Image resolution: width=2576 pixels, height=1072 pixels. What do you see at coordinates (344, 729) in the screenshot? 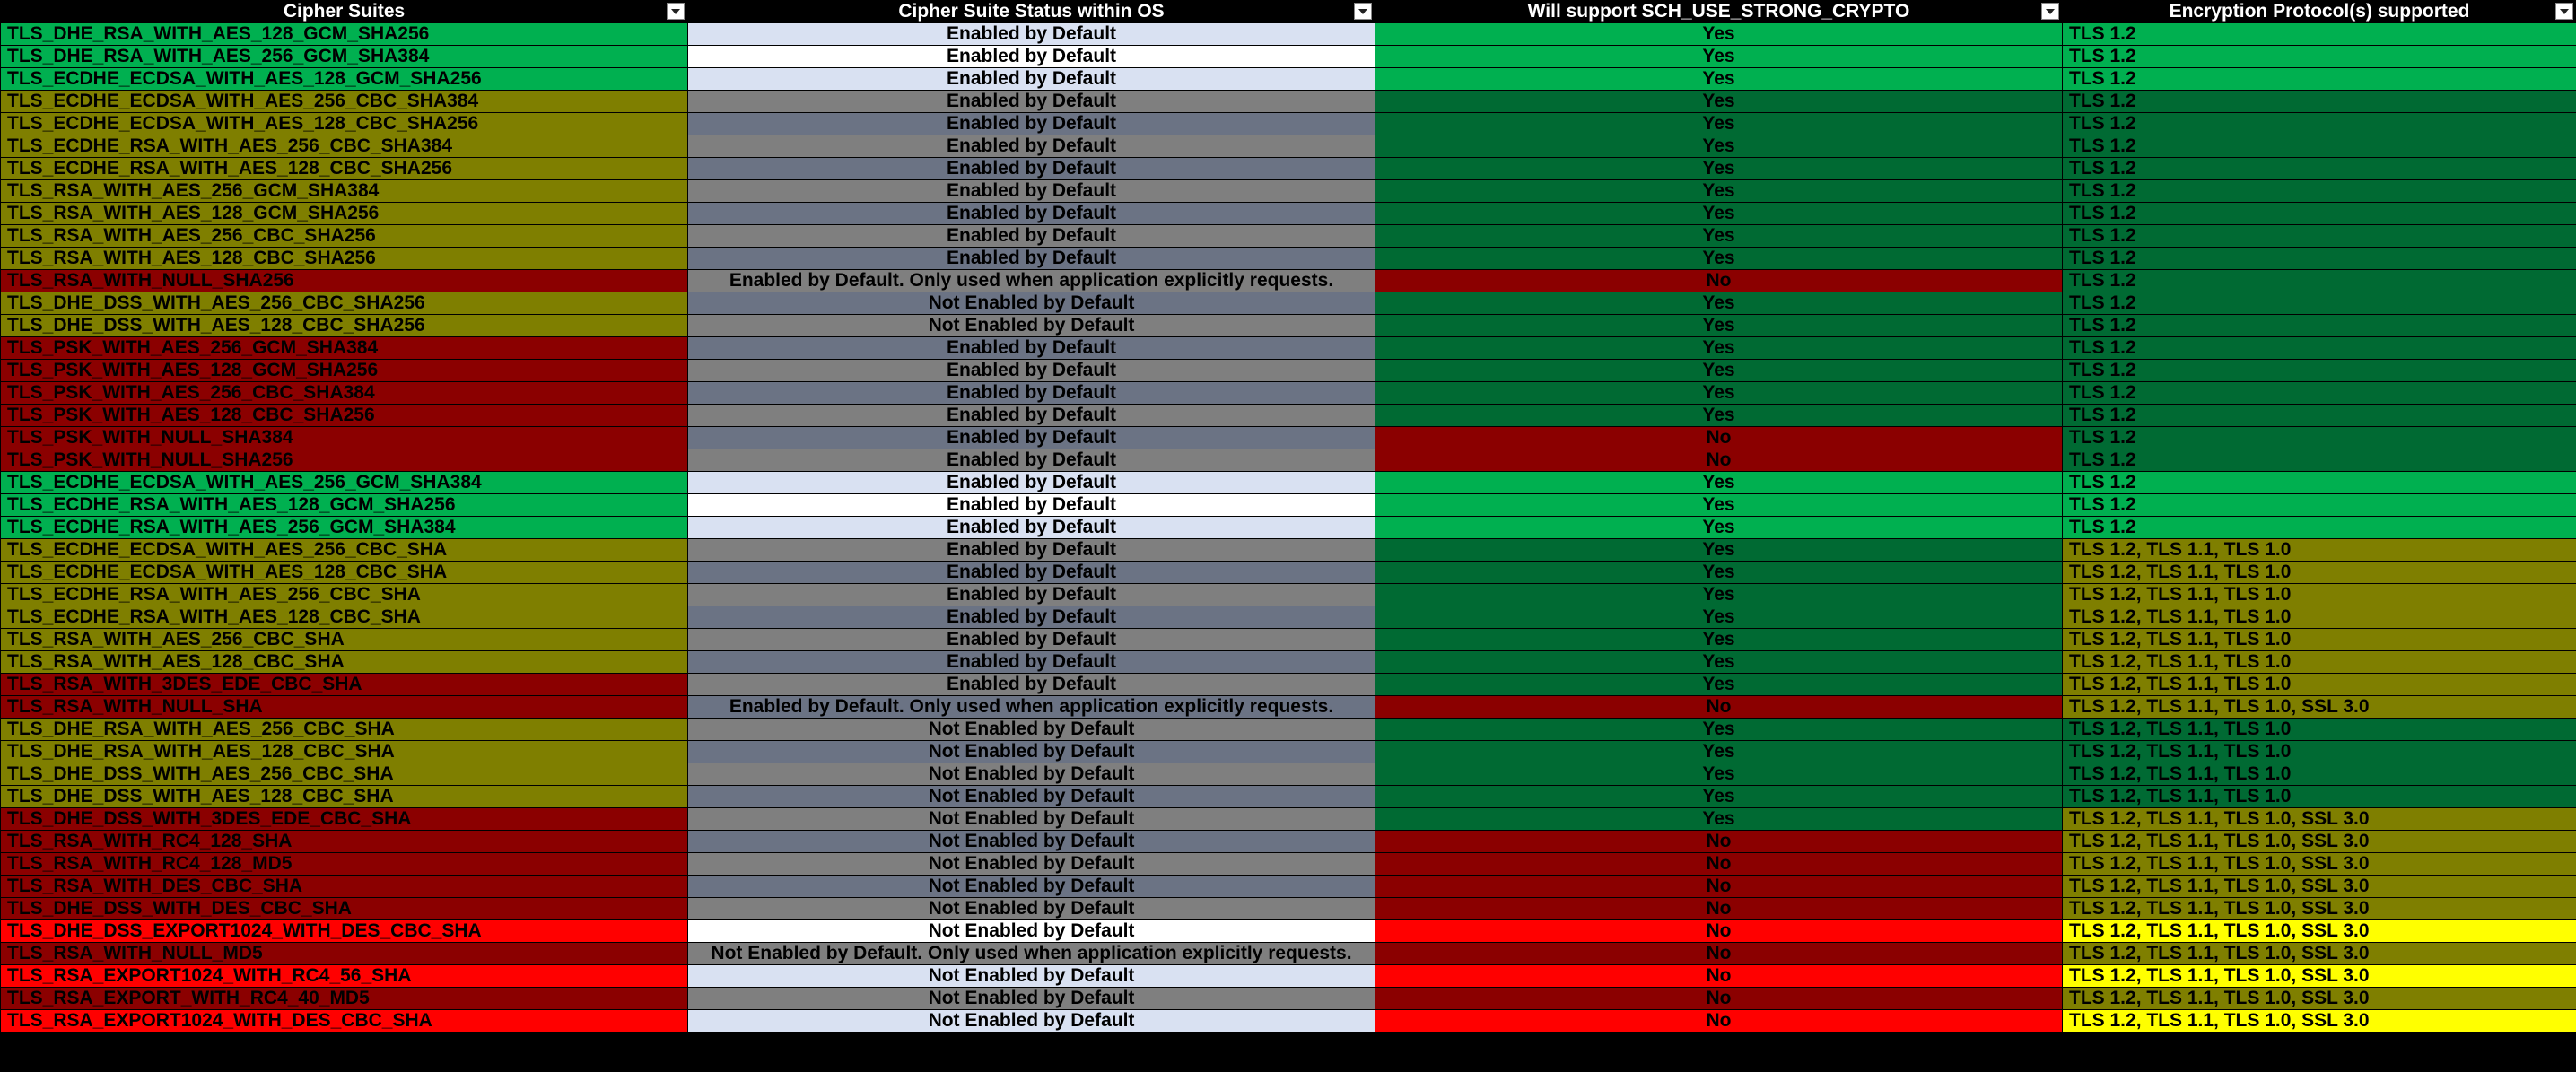
I see `cell-cipher-suite: TLS_DHE_RSA_WITH_AES_256_CBC_SHA` at bounding box center [344, 729].